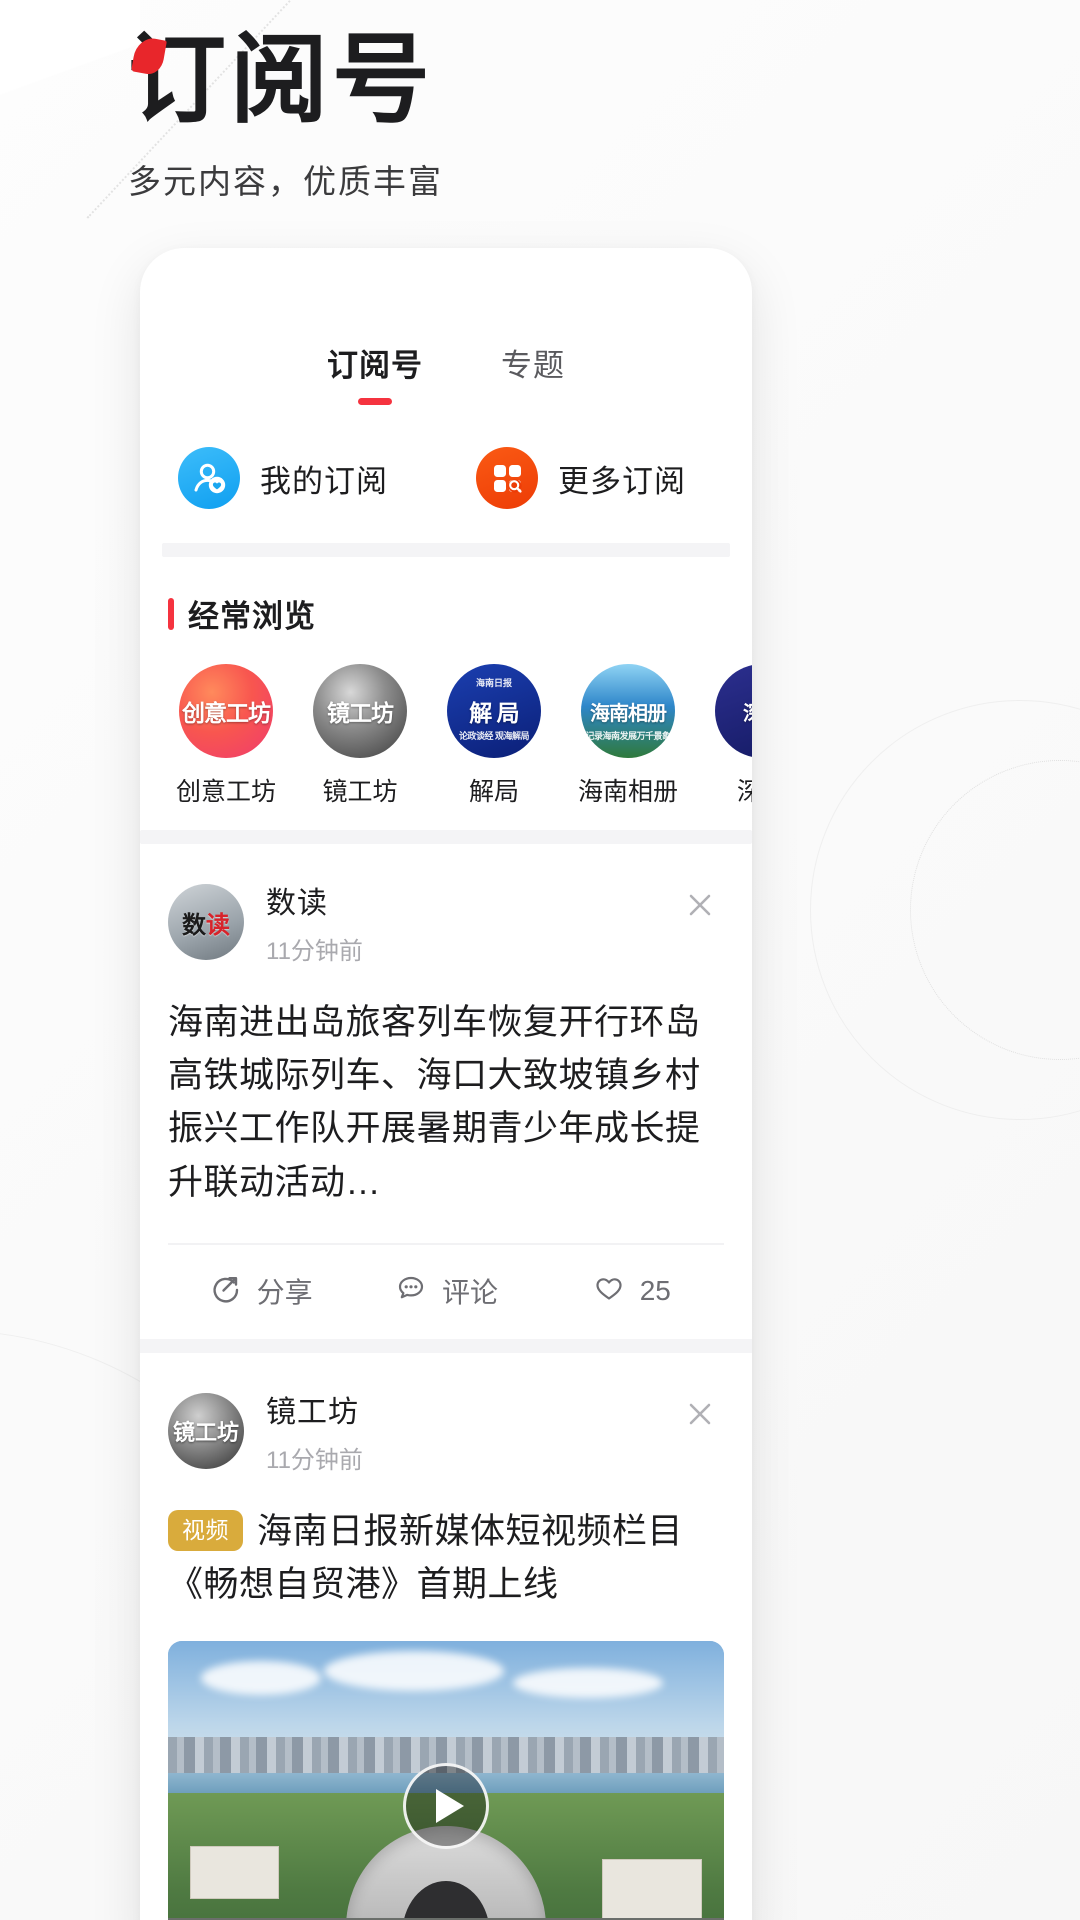  What do you see at coordinates (446, 1414) in the screenshot?
I see `post-header: 镜工坊 镜工坊 11分钟前` at bounding box center [446, 1414].